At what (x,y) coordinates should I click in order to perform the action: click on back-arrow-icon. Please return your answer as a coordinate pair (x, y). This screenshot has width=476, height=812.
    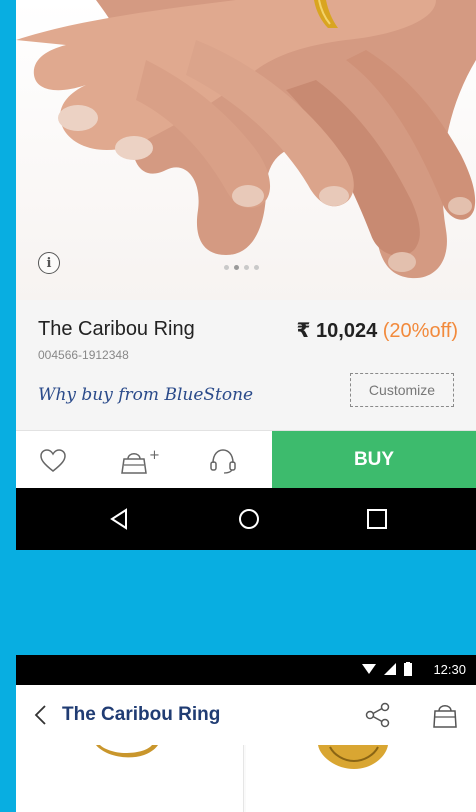
    Looking at the image, I should click on (40, 715).